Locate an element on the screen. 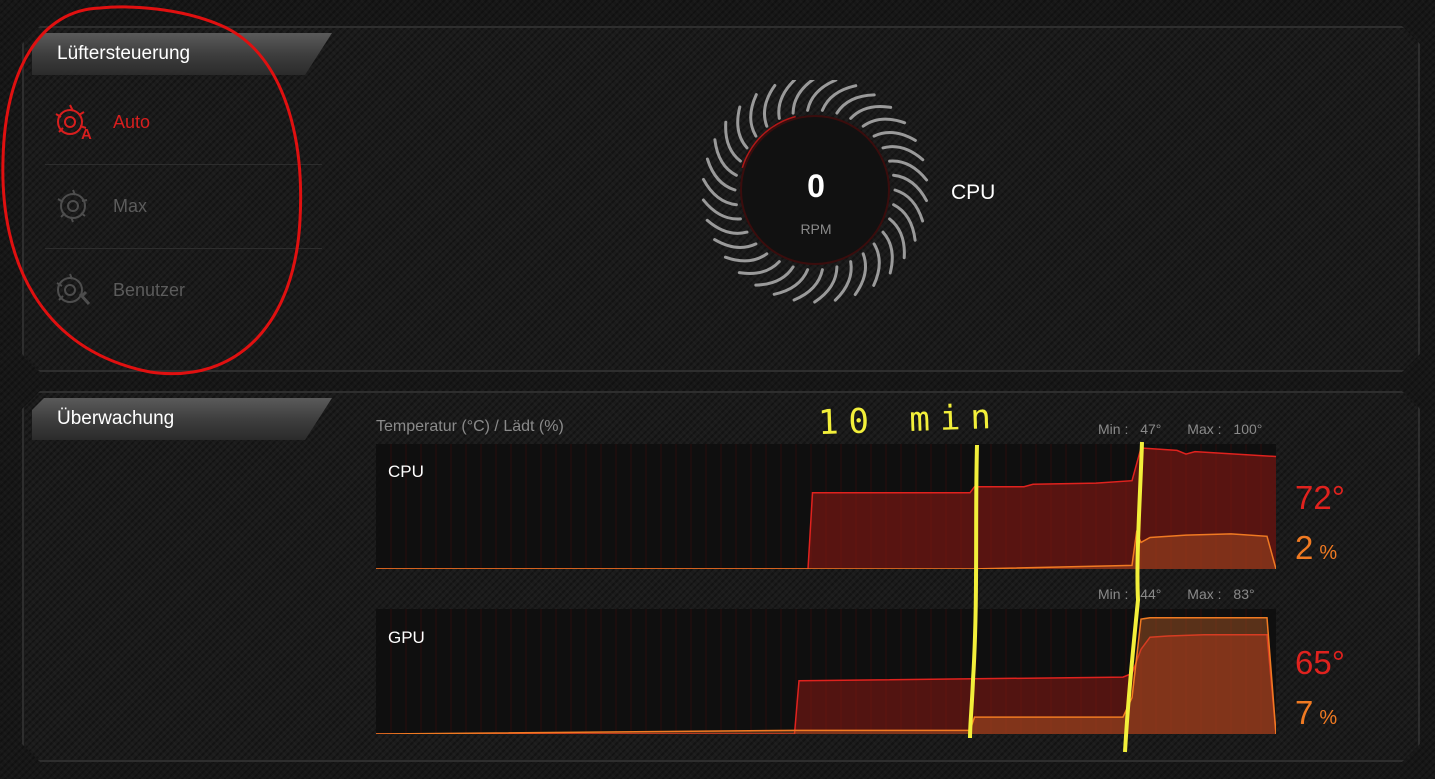 The height and width of the screenshot is (779, 1435). gpu-max-value: 83° is located at coordinates (1244, 594).